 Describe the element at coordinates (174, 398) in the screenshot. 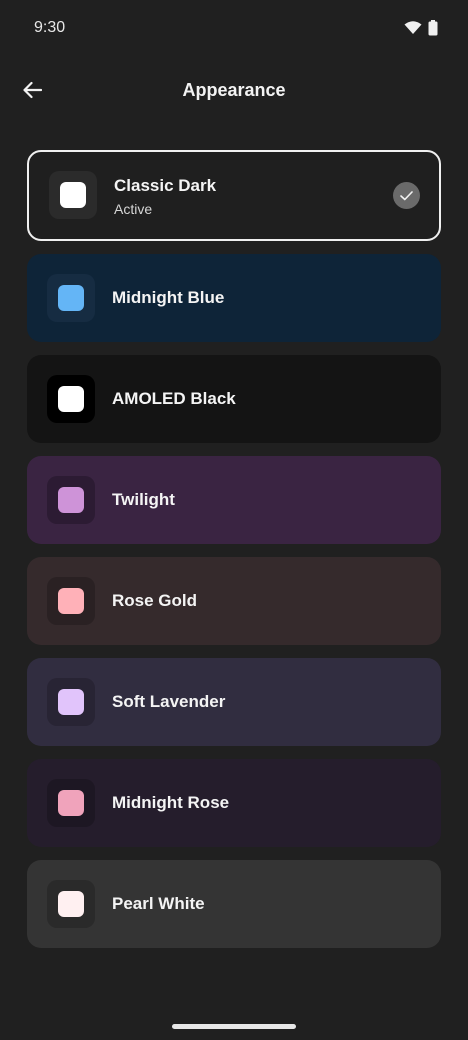

I see `theme-name: AMOLED Black` at that location.